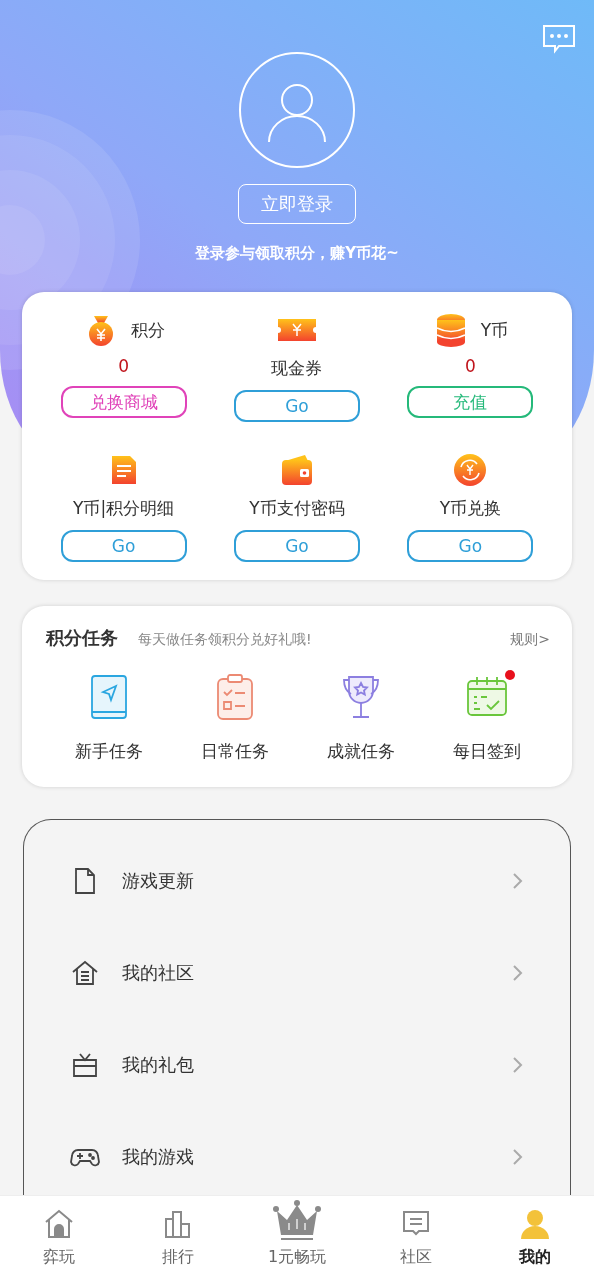 The width and height of the screenshot is (594, 1280). Describe the element at coordinates (559, 39) in the screenshot. I see `message-icon` at that location.